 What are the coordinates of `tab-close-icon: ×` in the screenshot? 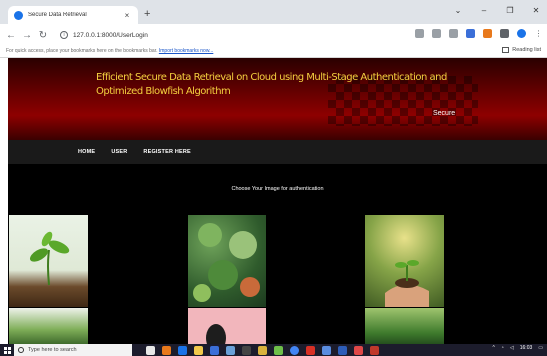 It's located at (127, 15).